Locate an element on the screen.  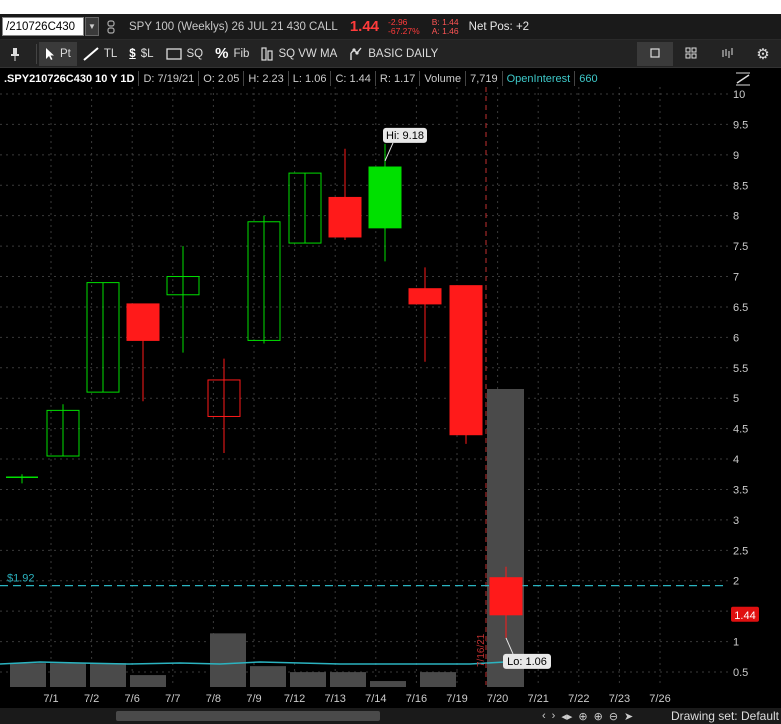
grid-layout-button is located at coordinates (691, 54).